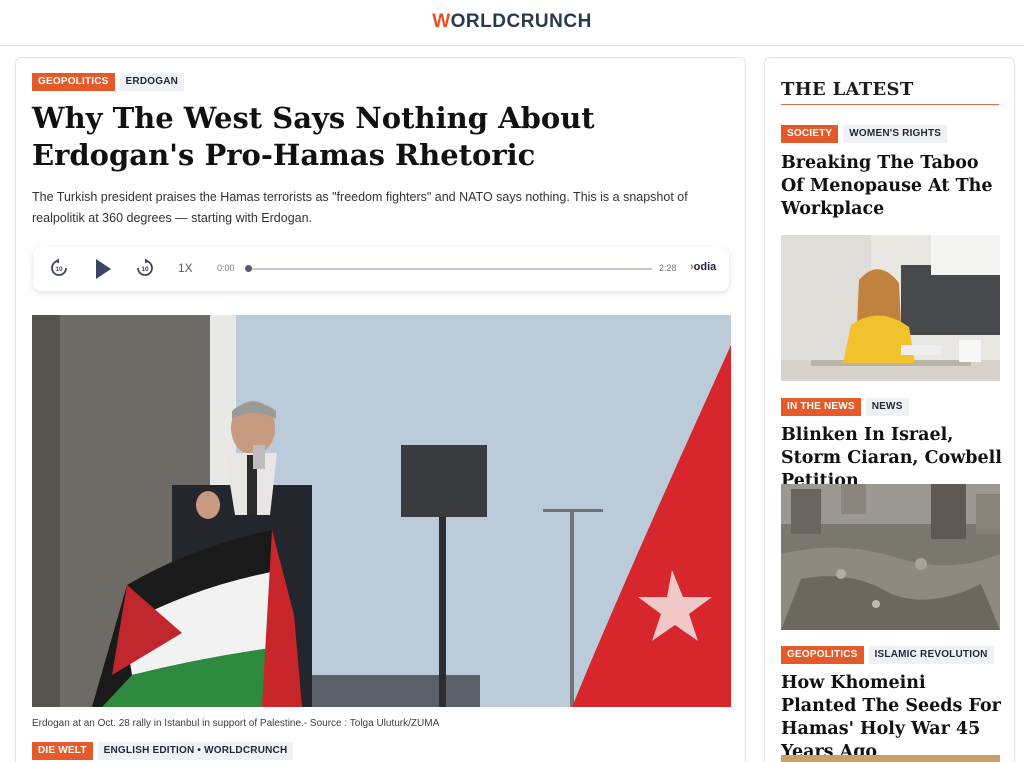  Describe the element at coordinates (226, 268) in the screenshot. I see `current-time: 0:00` at that location.